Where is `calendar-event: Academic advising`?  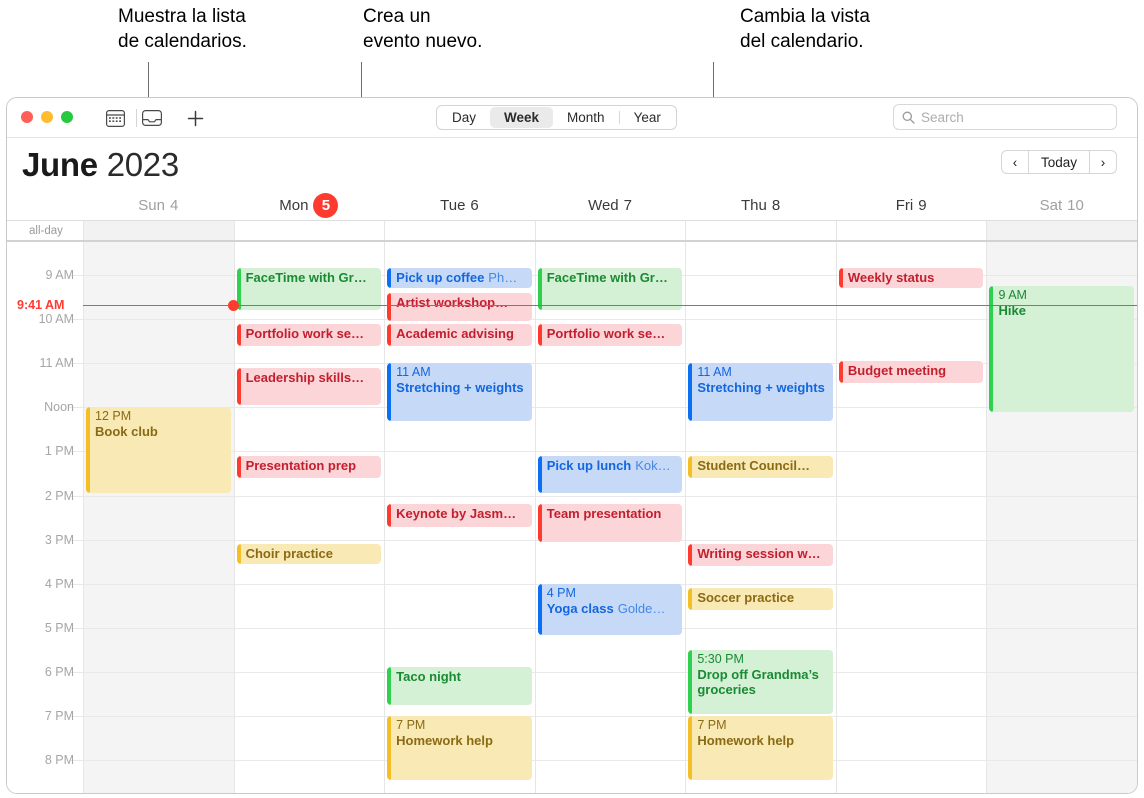 calendar-event: Academic advising is located at coordinates (459, 334).